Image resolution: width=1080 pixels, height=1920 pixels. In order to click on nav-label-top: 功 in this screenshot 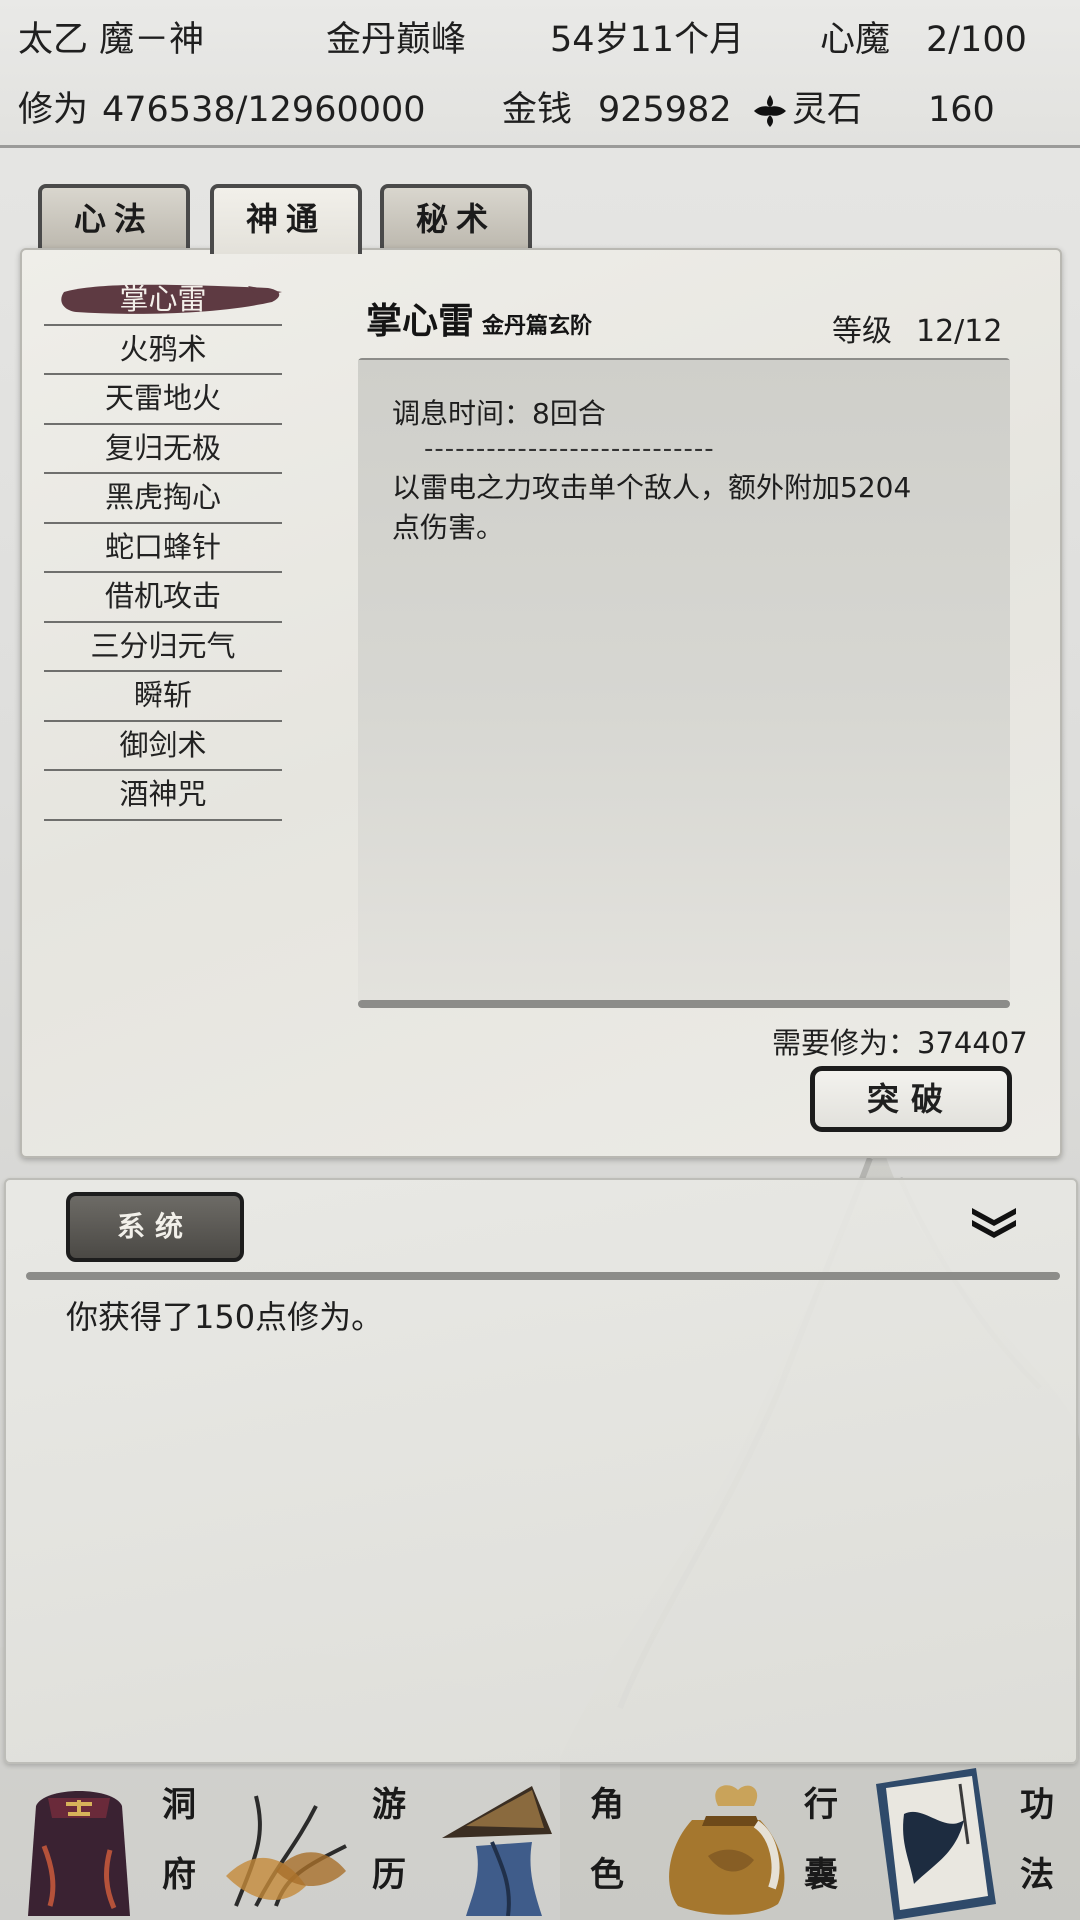, I will do `click(1037, 1805)`.